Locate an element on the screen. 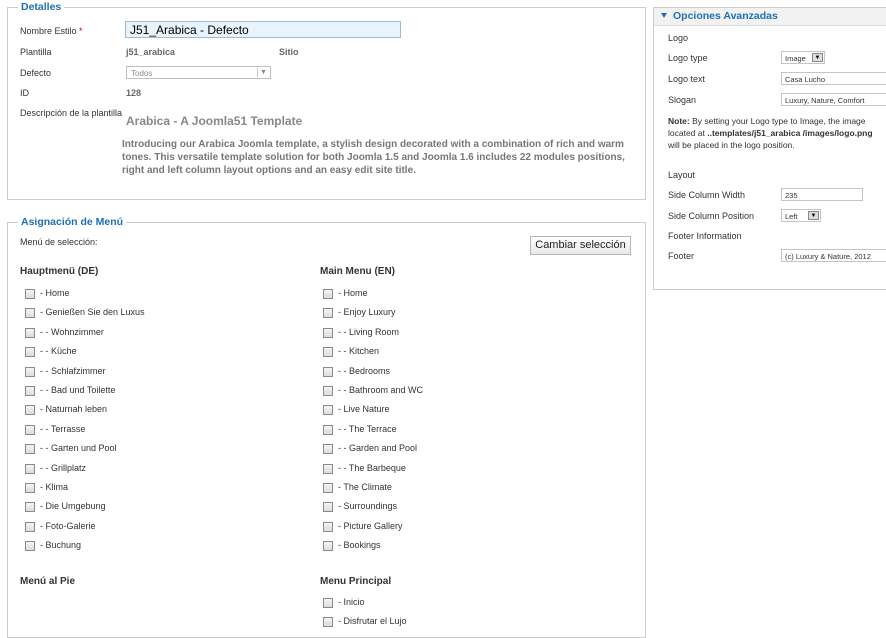 This screenshot has width=886, height=638. advanced-options-header: Opciones Avanzadas is located at coordinates (770, 17).